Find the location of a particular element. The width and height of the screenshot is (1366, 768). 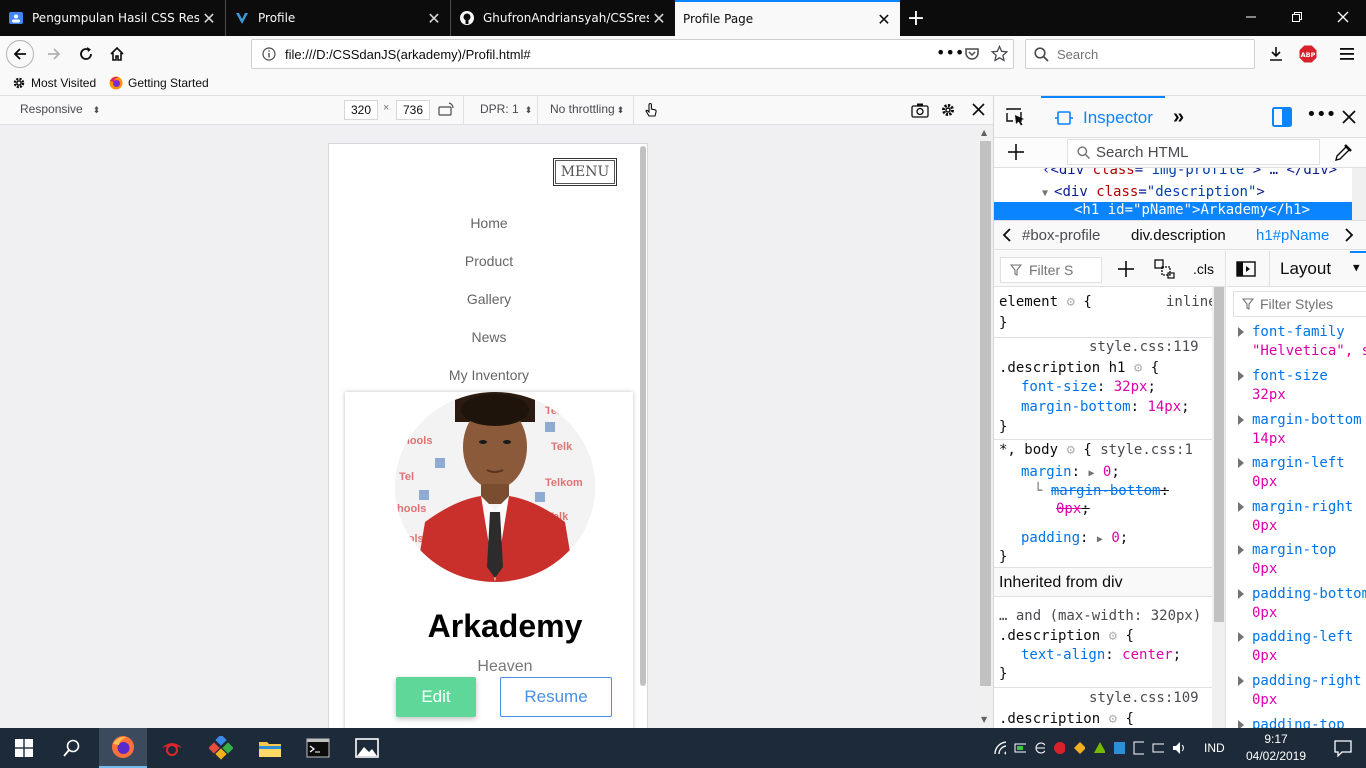

cls-toggle: .cls is located at coordinates (1203, 269).